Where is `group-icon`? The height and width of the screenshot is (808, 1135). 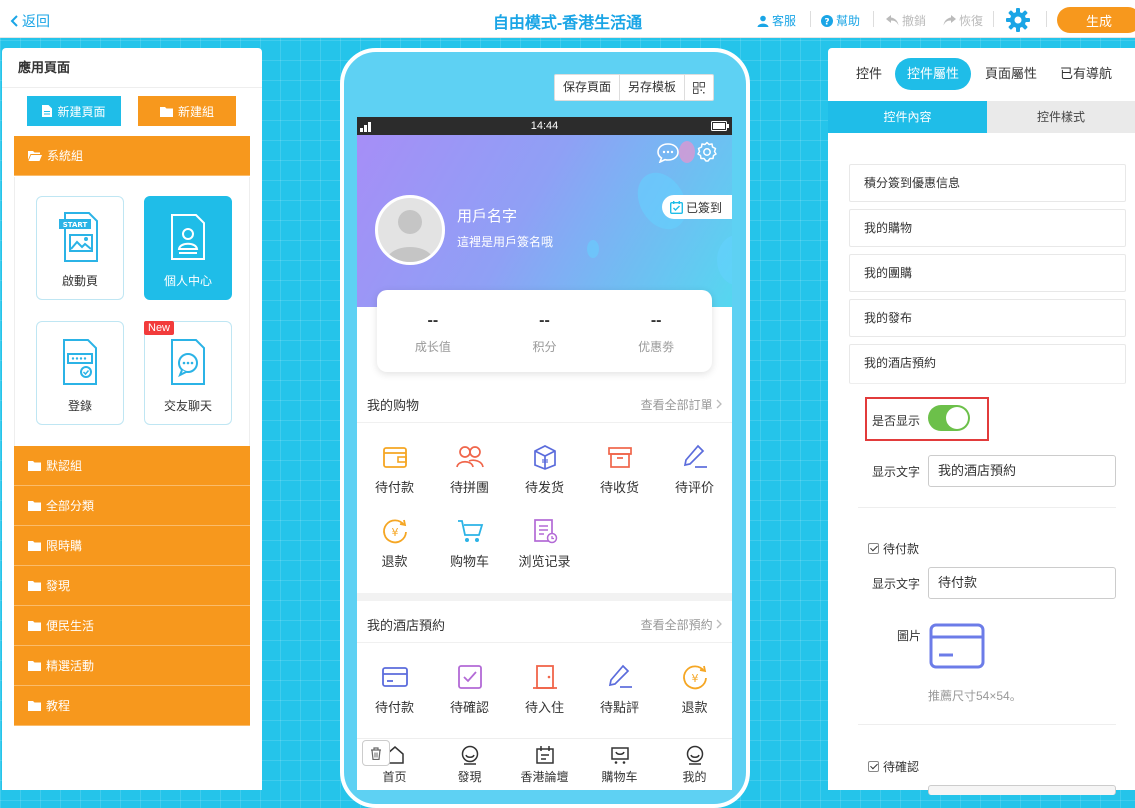
group-icon is located at coordinates (469, 457).